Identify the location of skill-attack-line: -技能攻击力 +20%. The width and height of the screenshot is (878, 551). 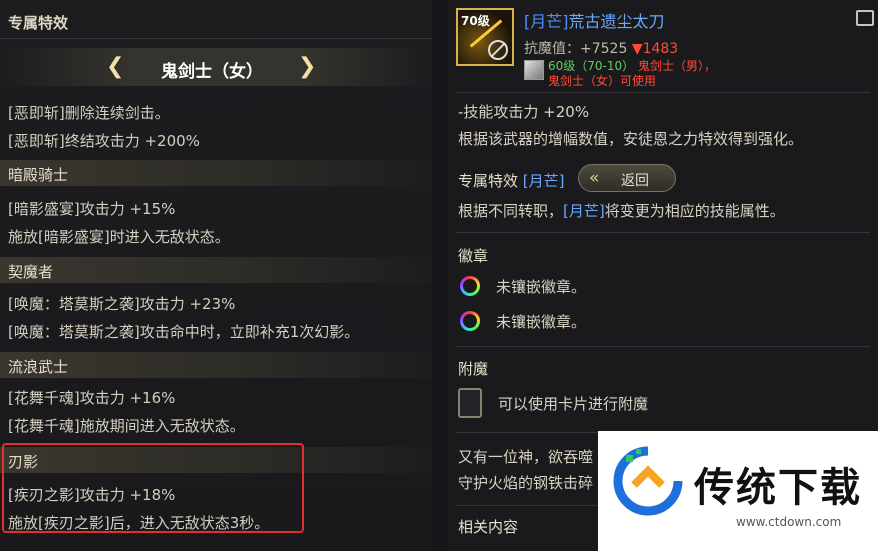
(524, 112).